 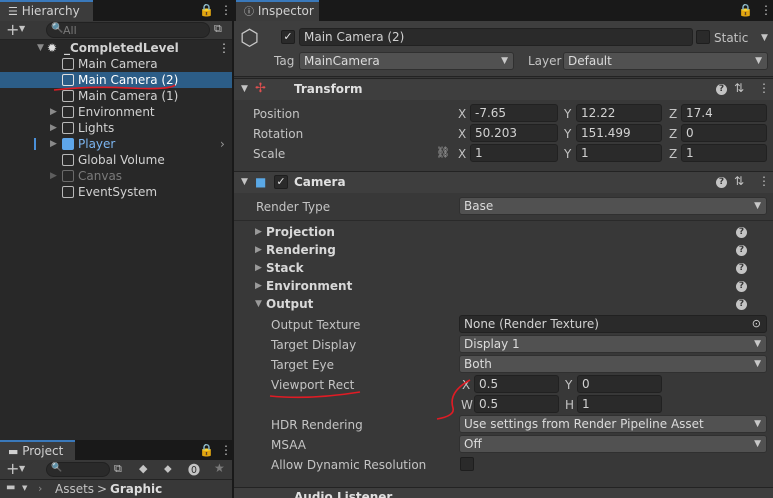 I want to click on section-output: Output, so click(x=289, y=304).